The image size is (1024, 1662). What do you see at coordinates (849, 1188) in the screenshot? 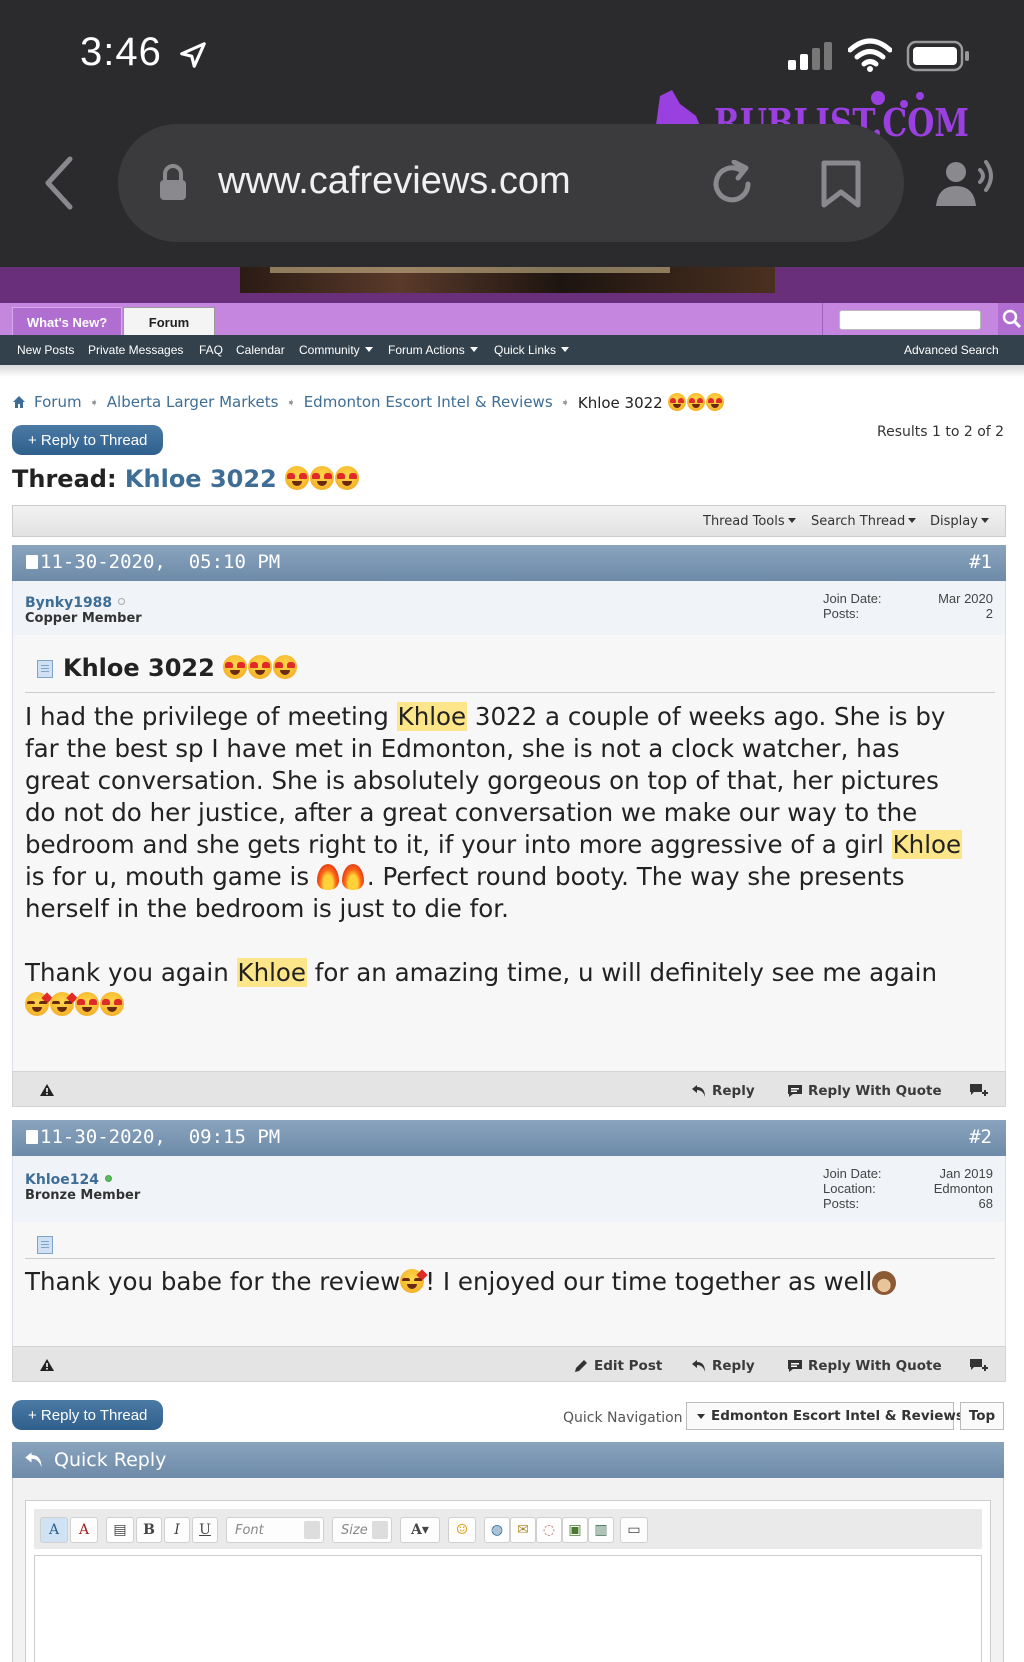
I see `location-label: Location:` at bounding box center [849, 1188].